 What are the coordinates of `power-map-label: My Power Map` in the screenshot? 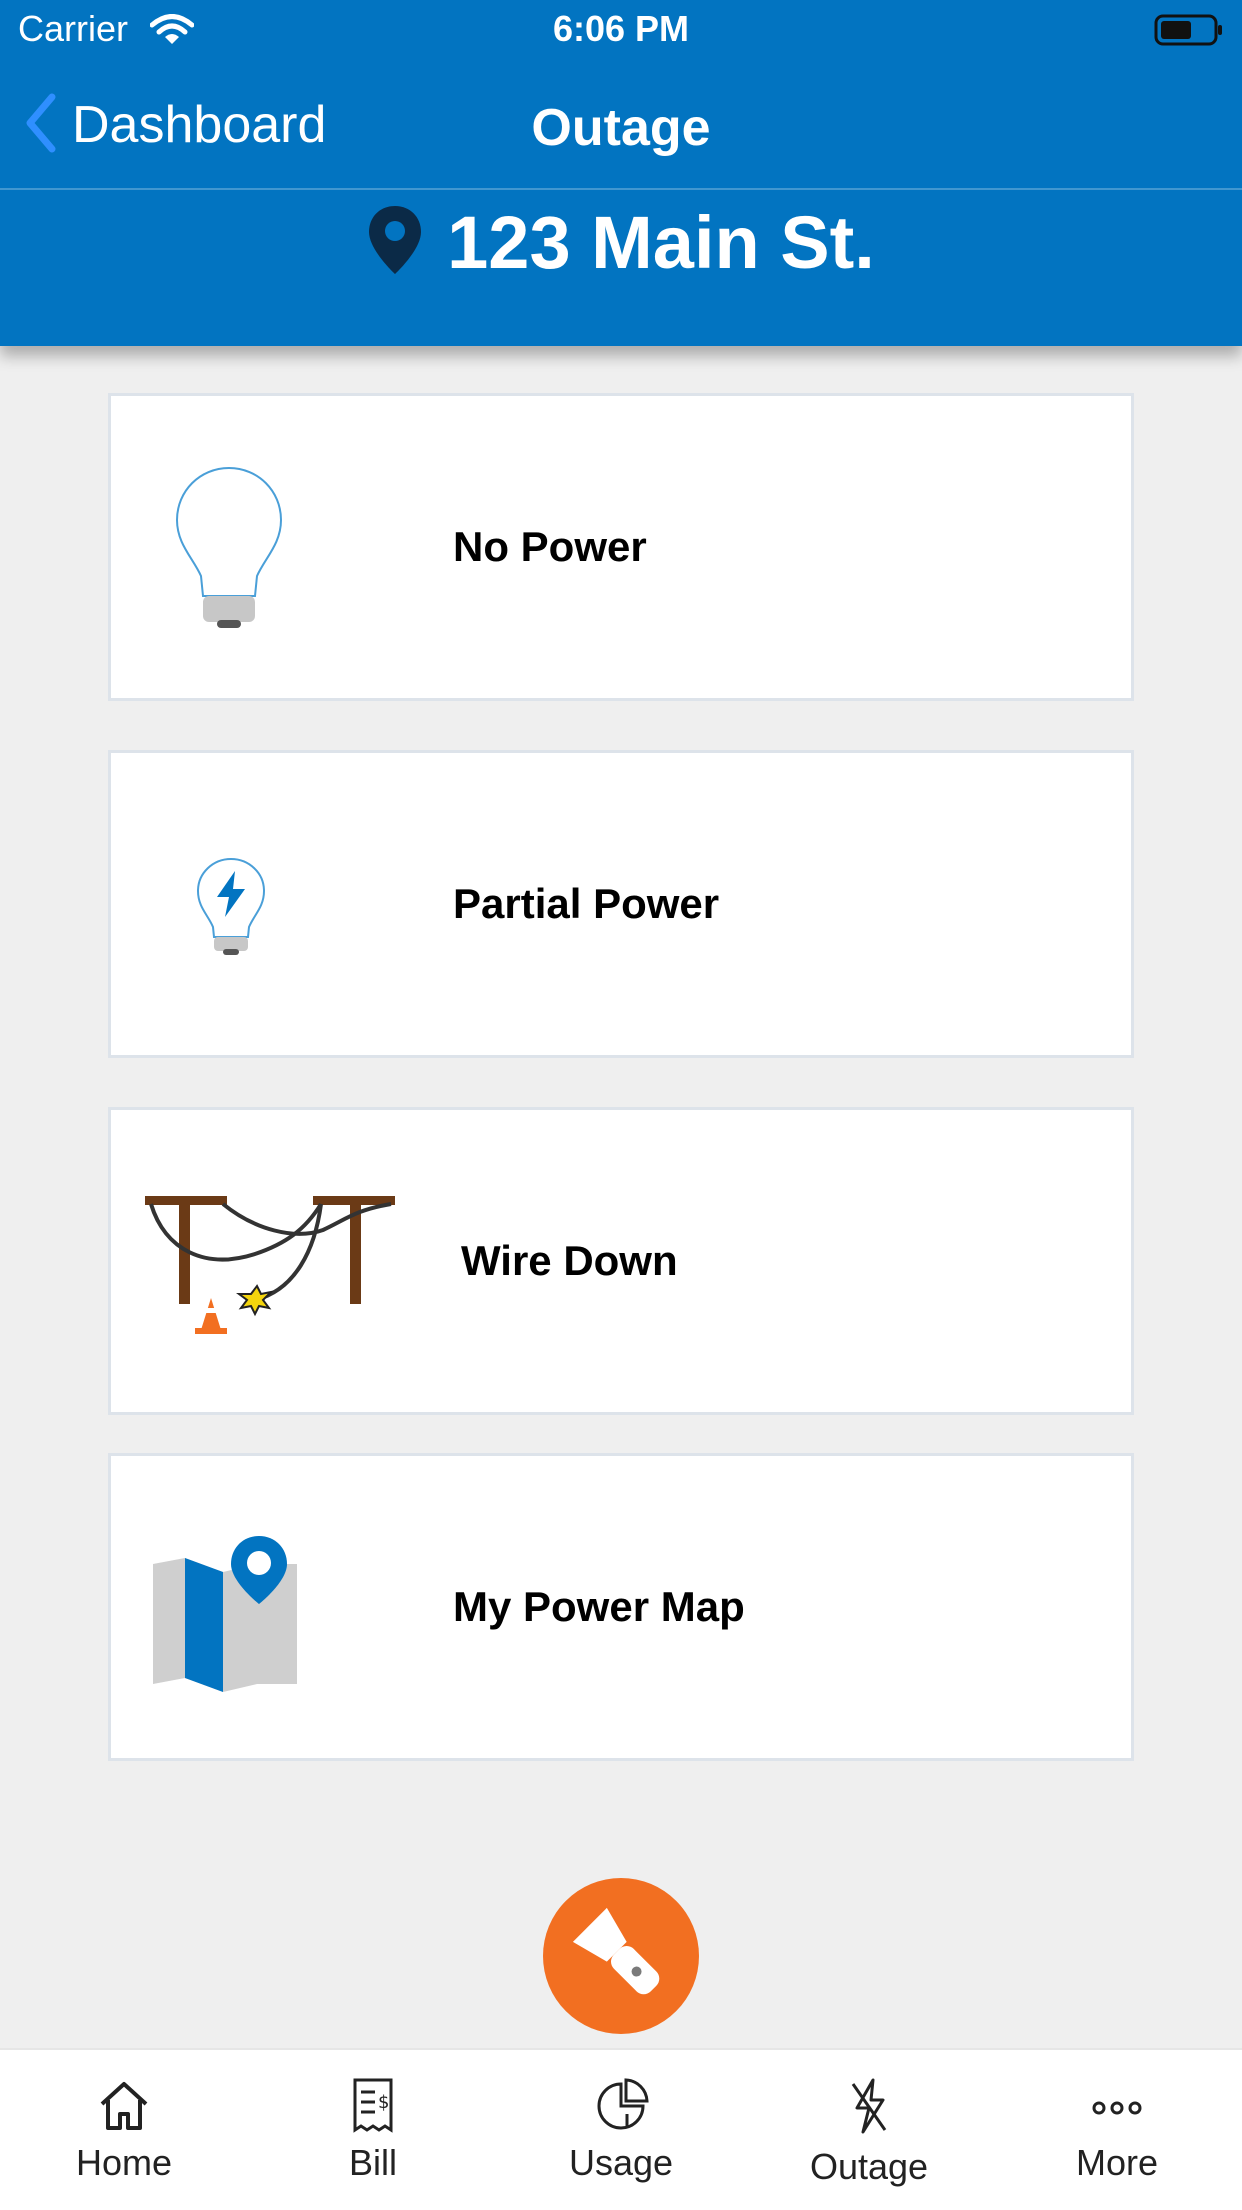 It's located at (599, 1606).